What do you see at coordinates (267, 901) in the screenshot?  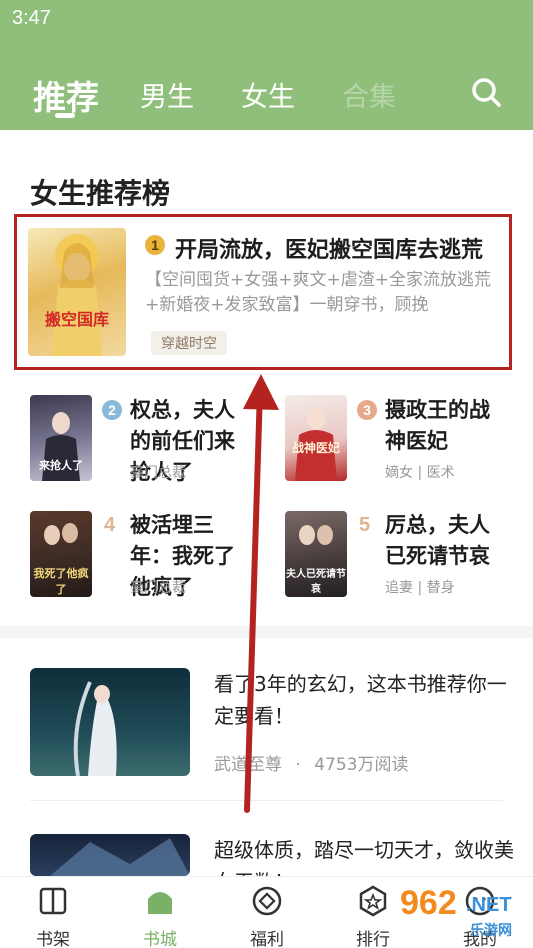 I see `gift-icon` at bounding box center [267, 901].